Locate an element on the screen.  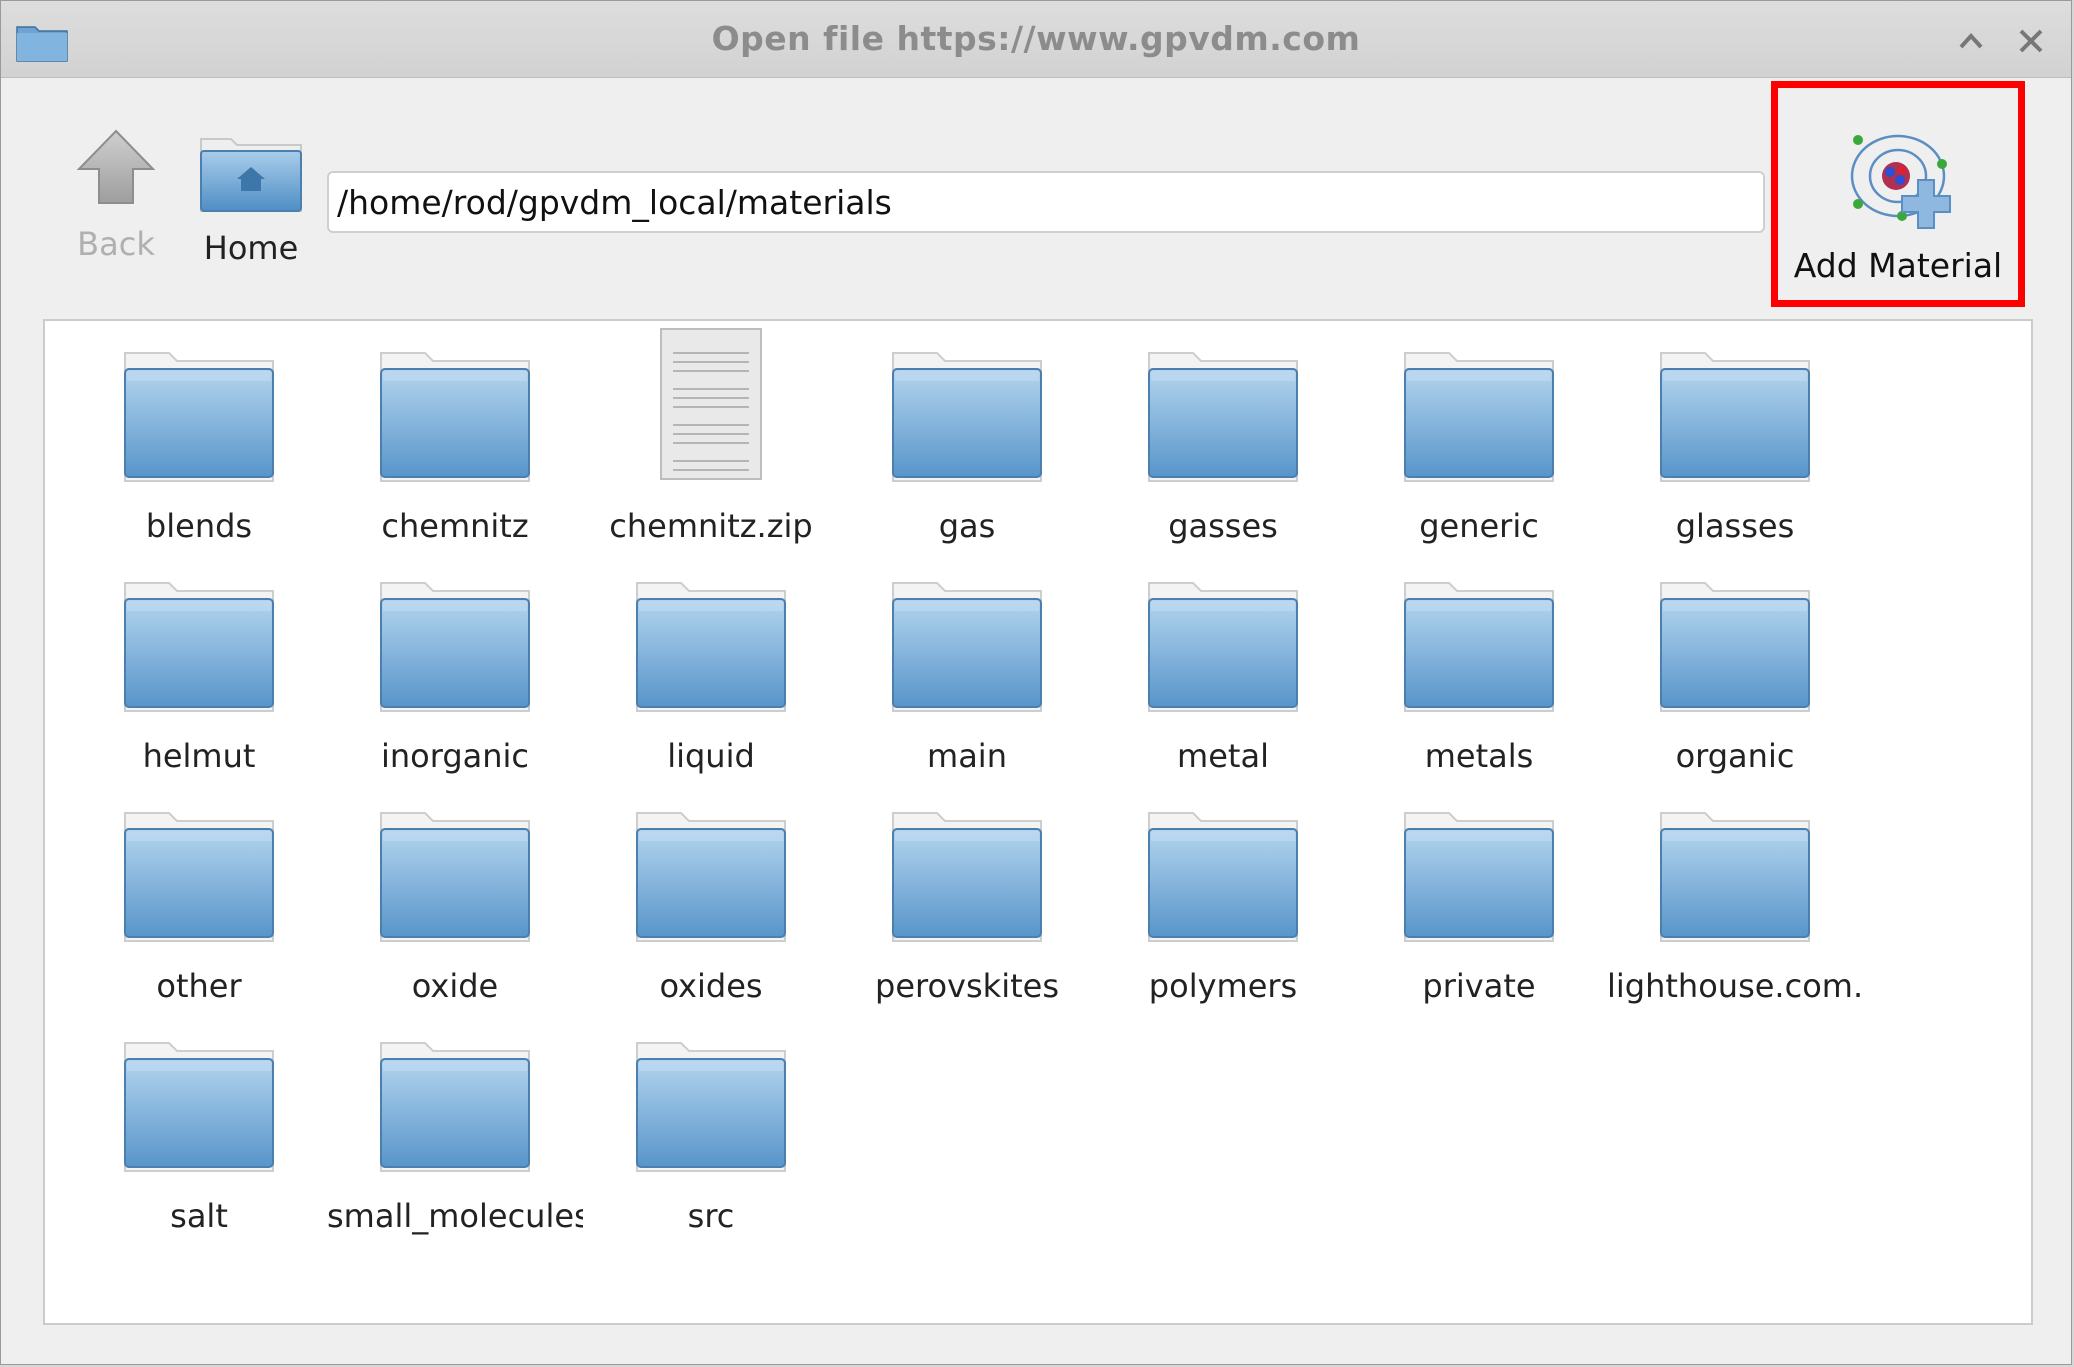
item-name: organic is located at coordinates (1735, 756).